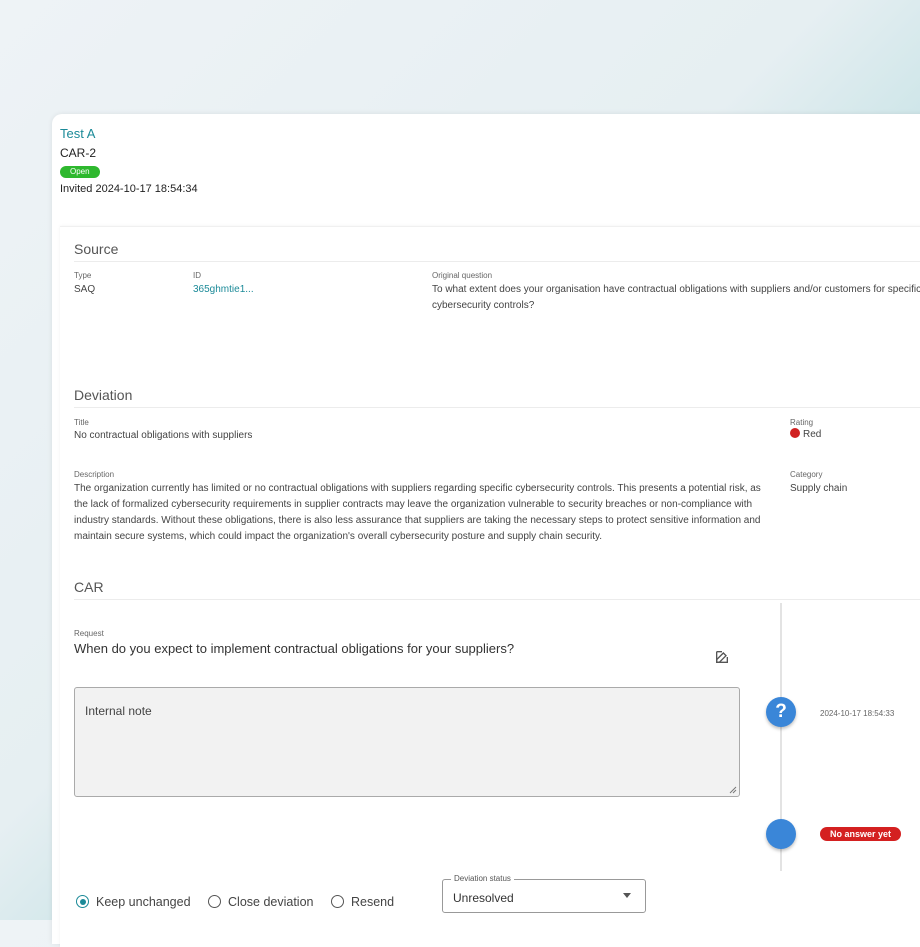  I want to click on rating-value: Red, so click(805, 435).